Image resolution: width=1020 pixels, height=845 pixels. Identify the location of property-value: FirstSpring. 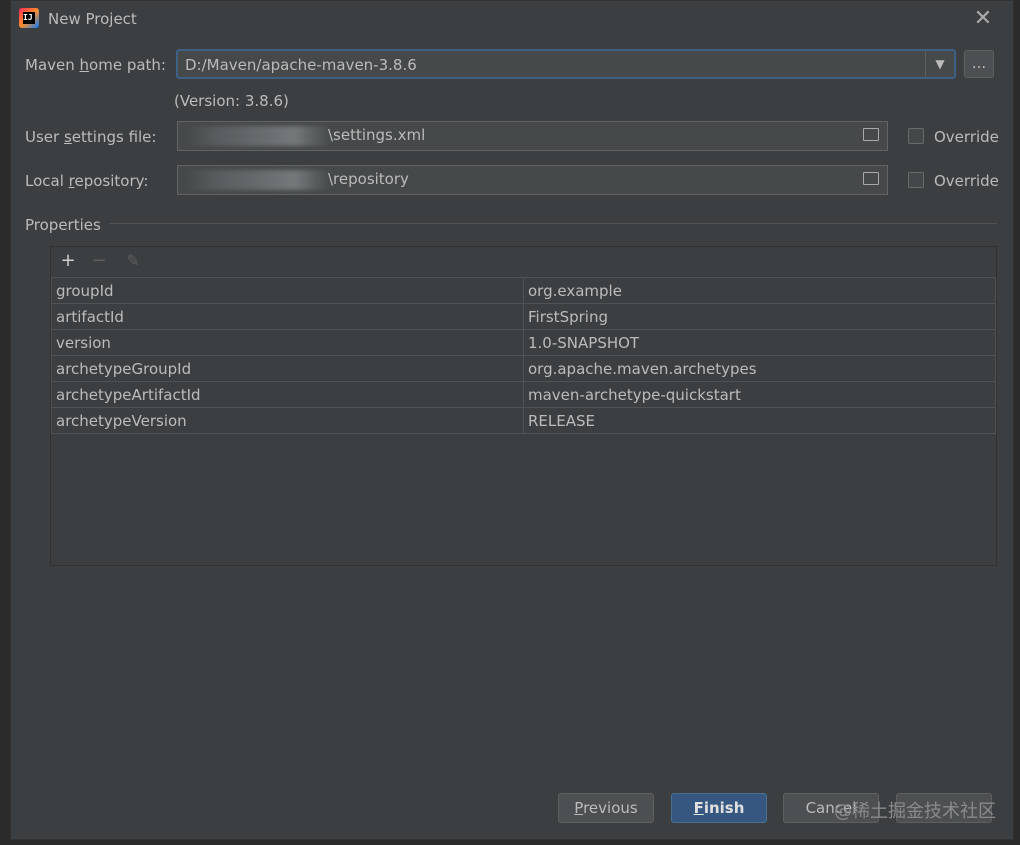
(759, 316).